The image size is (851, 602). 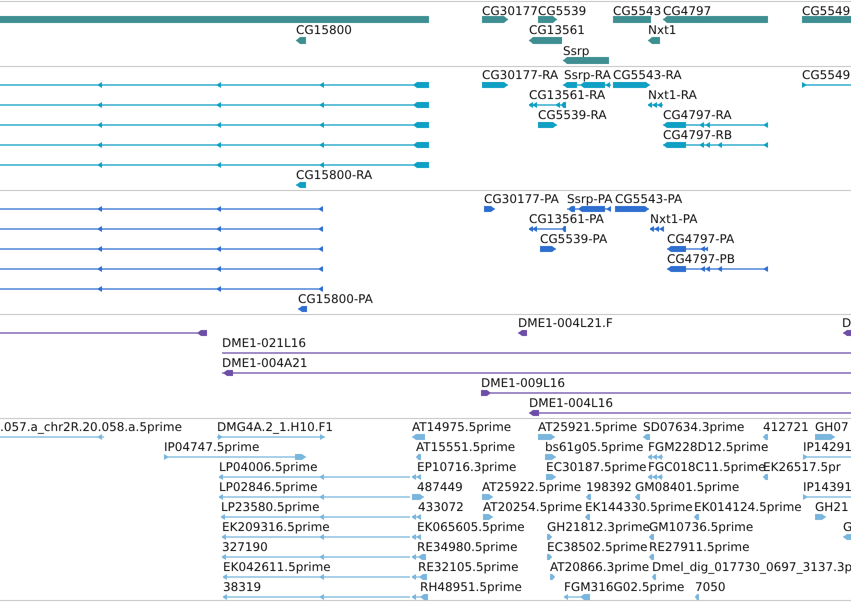 What do you see at coordinates (624, 587) in the screenshot?
I see `est-label: FGM316G02.5prime` at bounding box center [624, 587].